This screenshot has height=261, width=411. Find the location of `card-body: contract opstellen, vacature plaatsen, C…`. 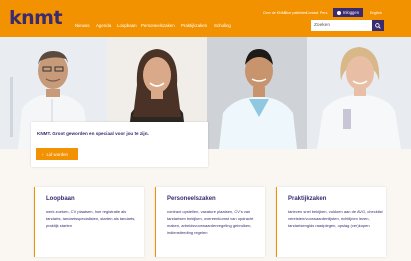

card-body: contract opstellen, vacature plaatsen, C… is located at coordinates (210, 222).